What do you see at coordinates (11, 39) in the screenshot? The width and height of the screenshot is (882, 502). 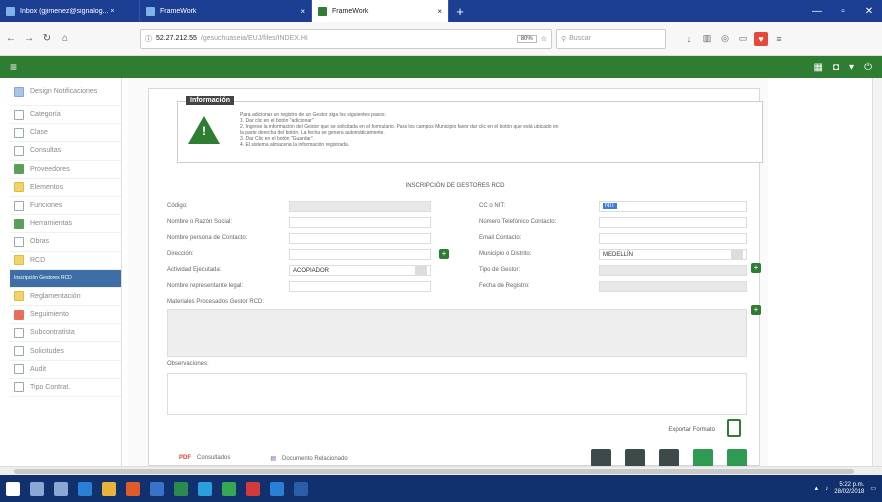 I see `back-icon: ←` at bounding box center [11, 39].